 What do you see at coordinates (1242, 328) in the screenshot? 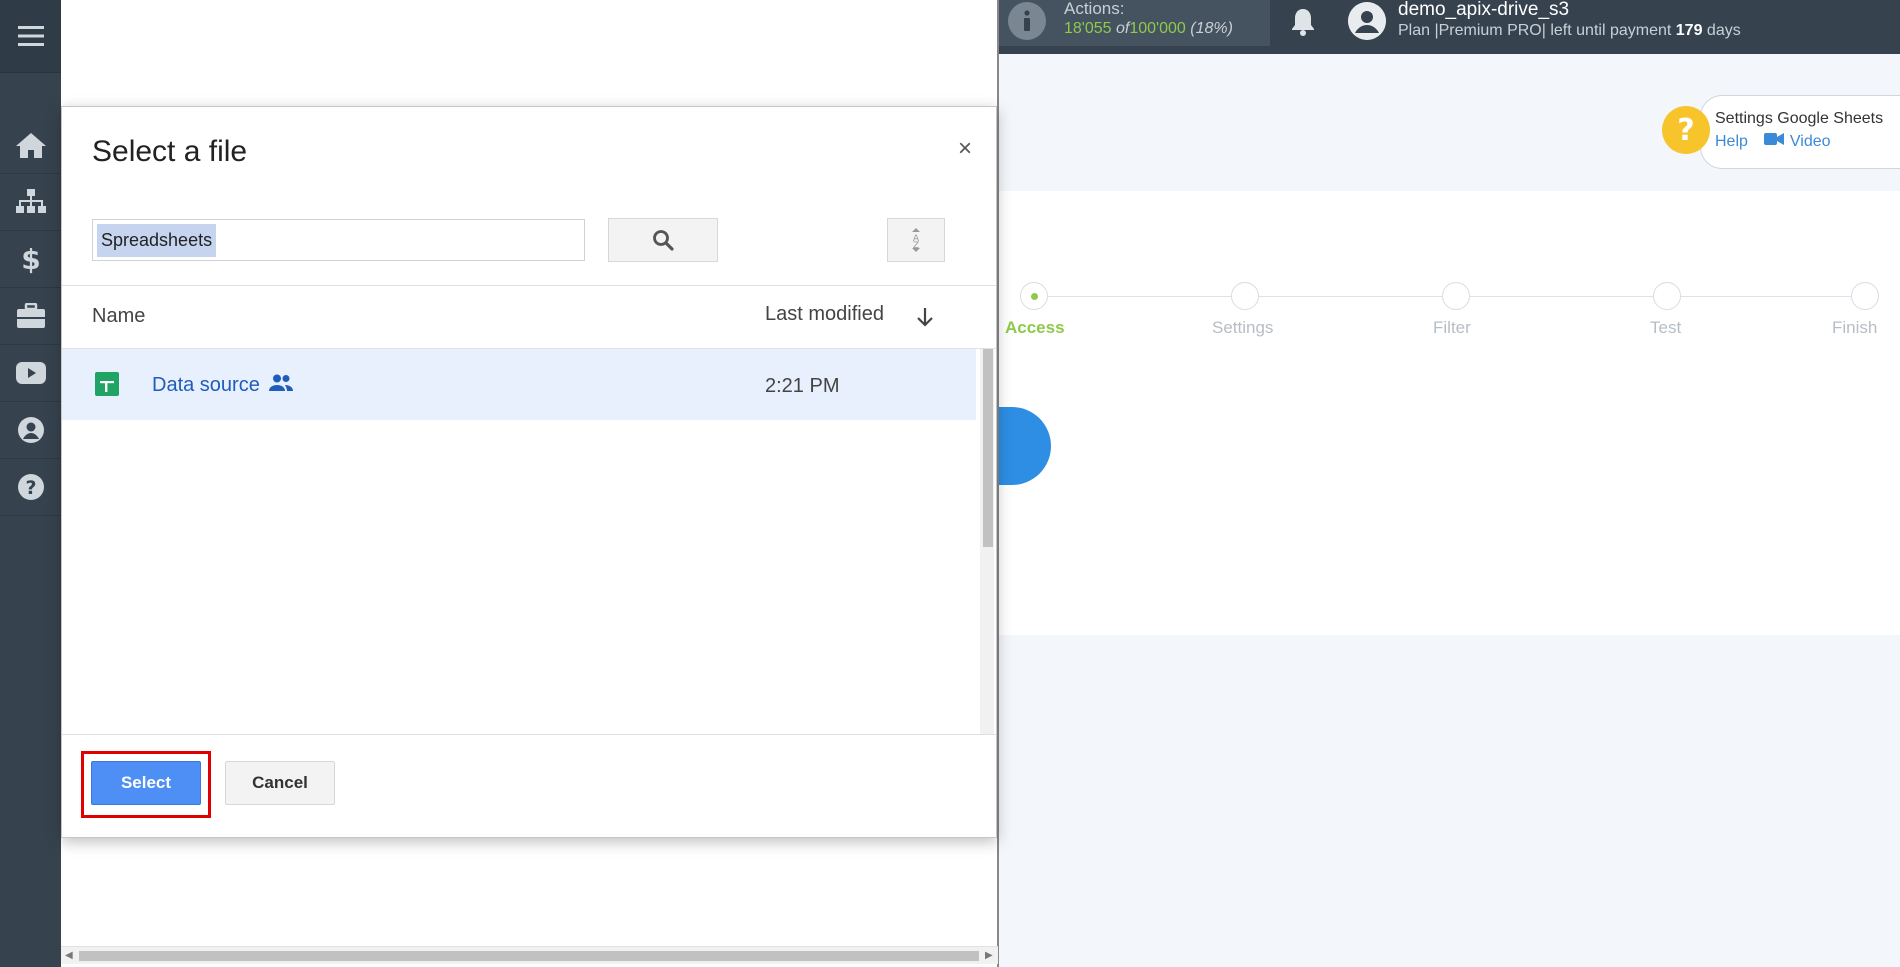
I see `step-label-settings: Settings` at bounding box center [1242, 328].